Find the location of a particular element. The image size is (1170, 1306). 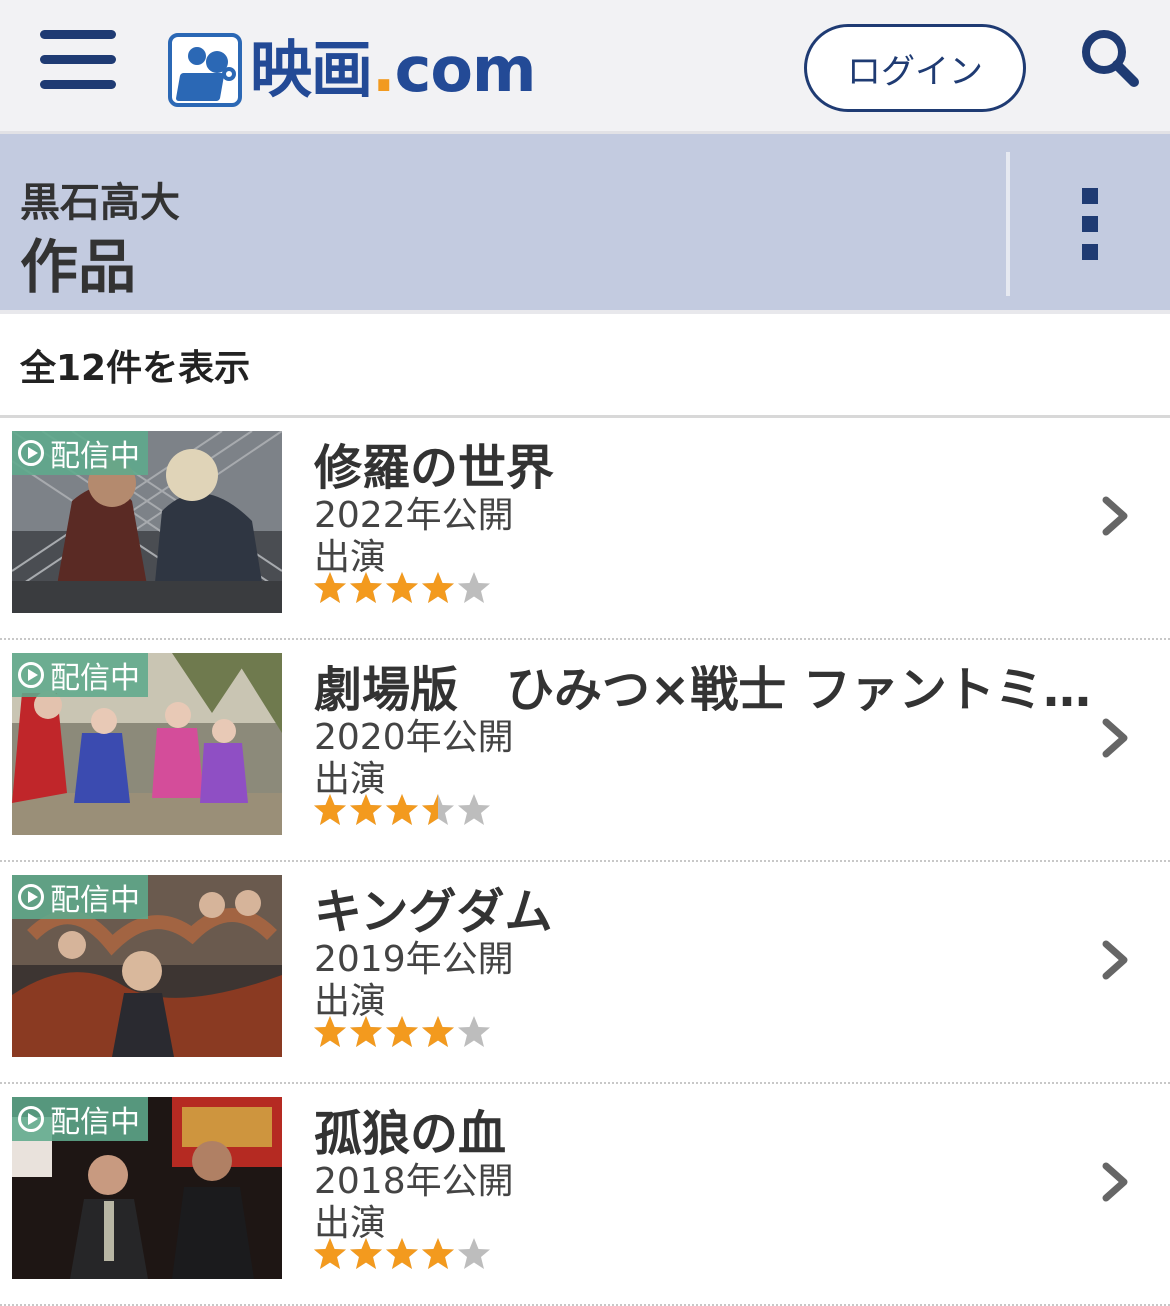

logo-text: 映画.com is located at coordinates (393, 69).